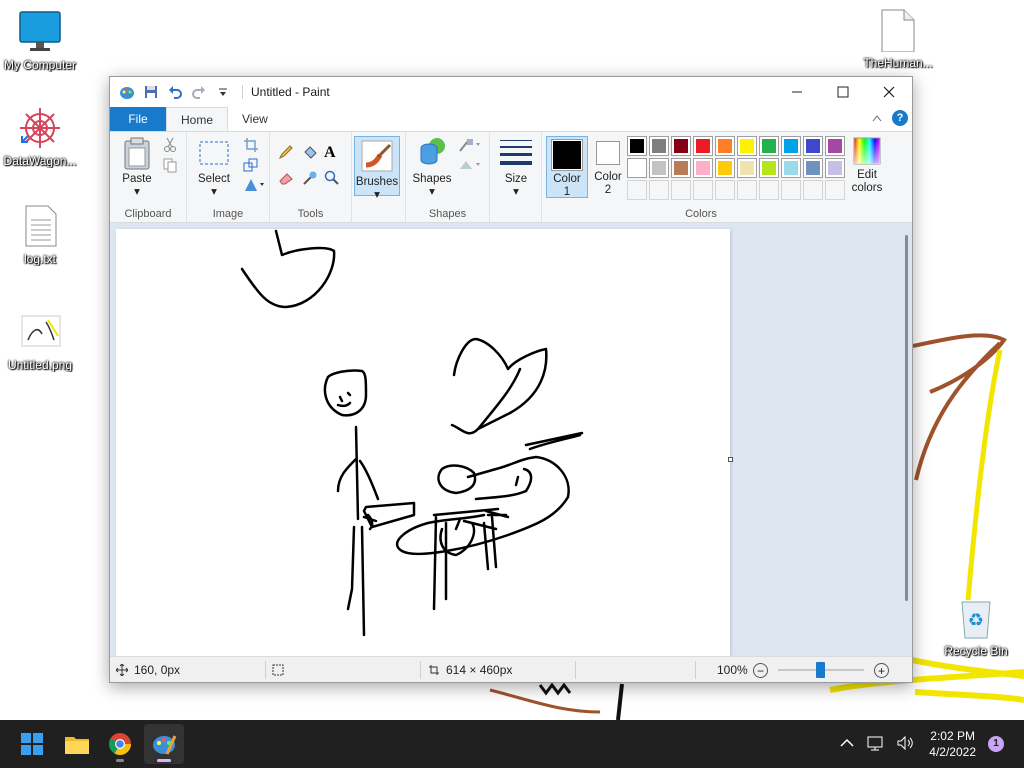 The width and height of the screenshot is (1024, 768). What do you see at coordinates (608, 177) in the screenshot?
I see `color2-label: Color` at bounding box center [608, 177].